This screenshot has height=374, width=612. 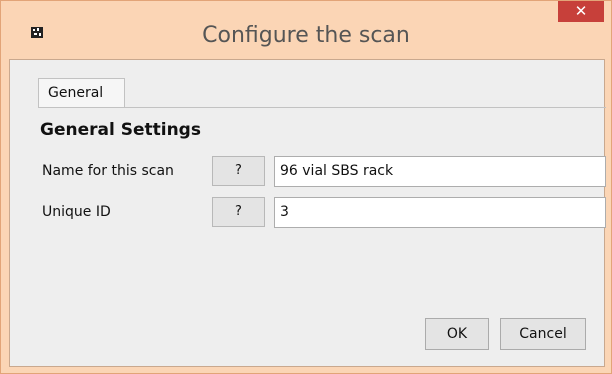 I want to click on unique-id-input: 3, so click(x=440, y=212).